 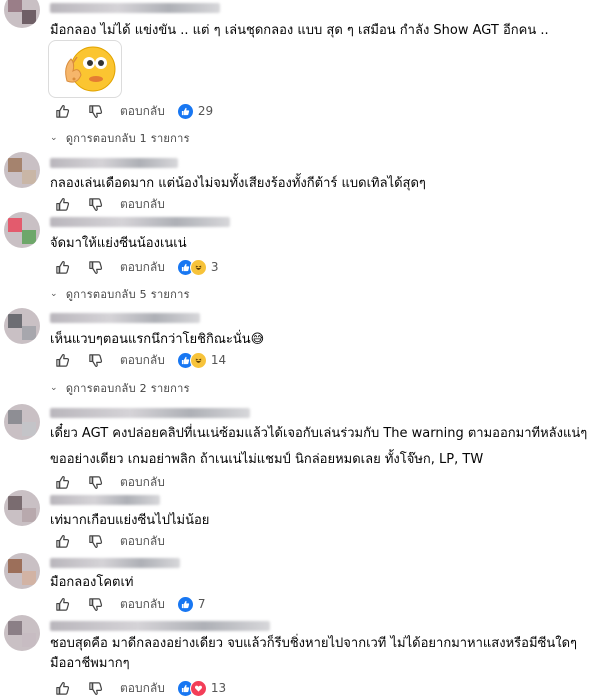 I want to click on reaction-summary: 13, so click(x=201, y=688).